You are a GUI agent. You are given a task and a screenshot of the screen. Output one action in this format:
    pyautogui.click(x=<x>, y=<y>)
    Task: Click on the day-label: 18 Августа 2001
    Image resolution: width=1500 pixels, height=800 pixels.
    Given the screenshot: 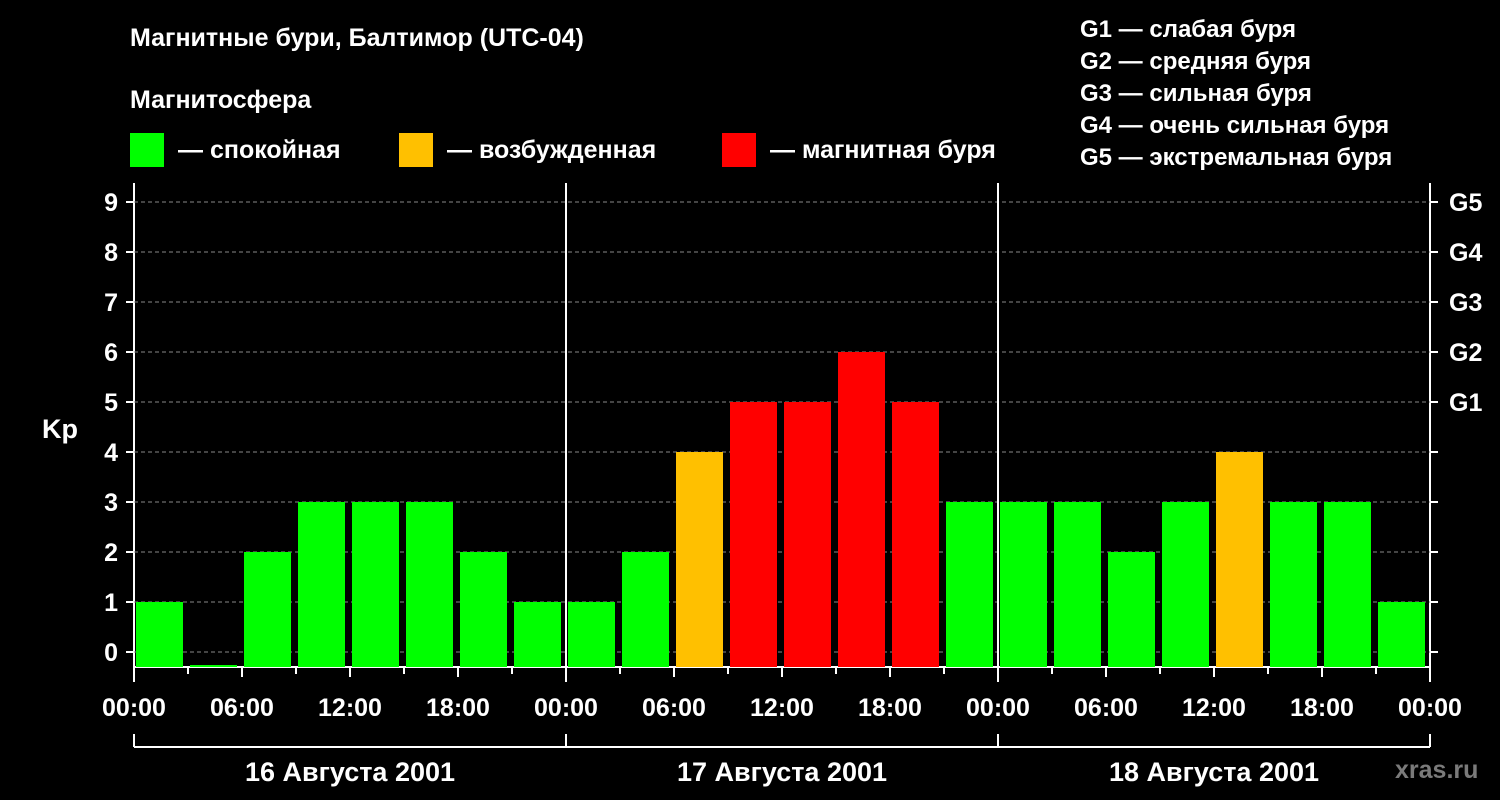 What is the action you would take?
    pyautogui.click(x=1214, y=772)
    